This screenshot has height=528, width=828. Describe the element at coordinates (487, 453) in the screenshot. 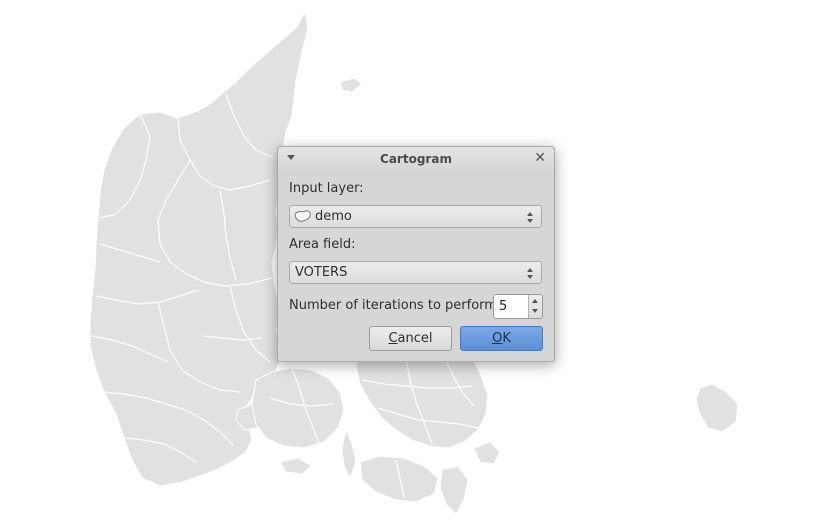

I see `map-region-mon` at that location.